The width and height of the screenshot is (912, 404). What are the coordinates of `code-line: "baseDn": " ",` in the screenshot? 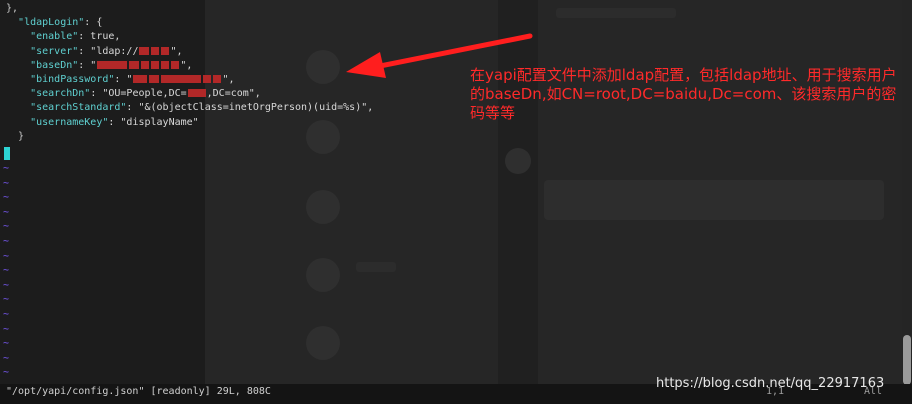 It's located at (189, 66).